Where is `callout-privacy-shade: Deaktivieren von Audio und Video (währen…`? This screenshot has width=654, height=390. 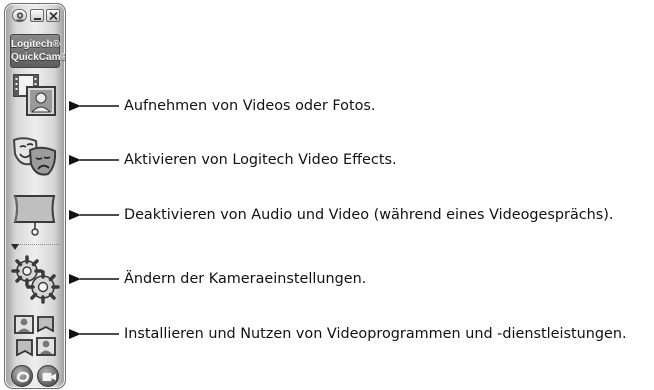
callout-privacy-shade: Deaktivieren von Audio und Video (währen… is located at coordinates (369, 215).